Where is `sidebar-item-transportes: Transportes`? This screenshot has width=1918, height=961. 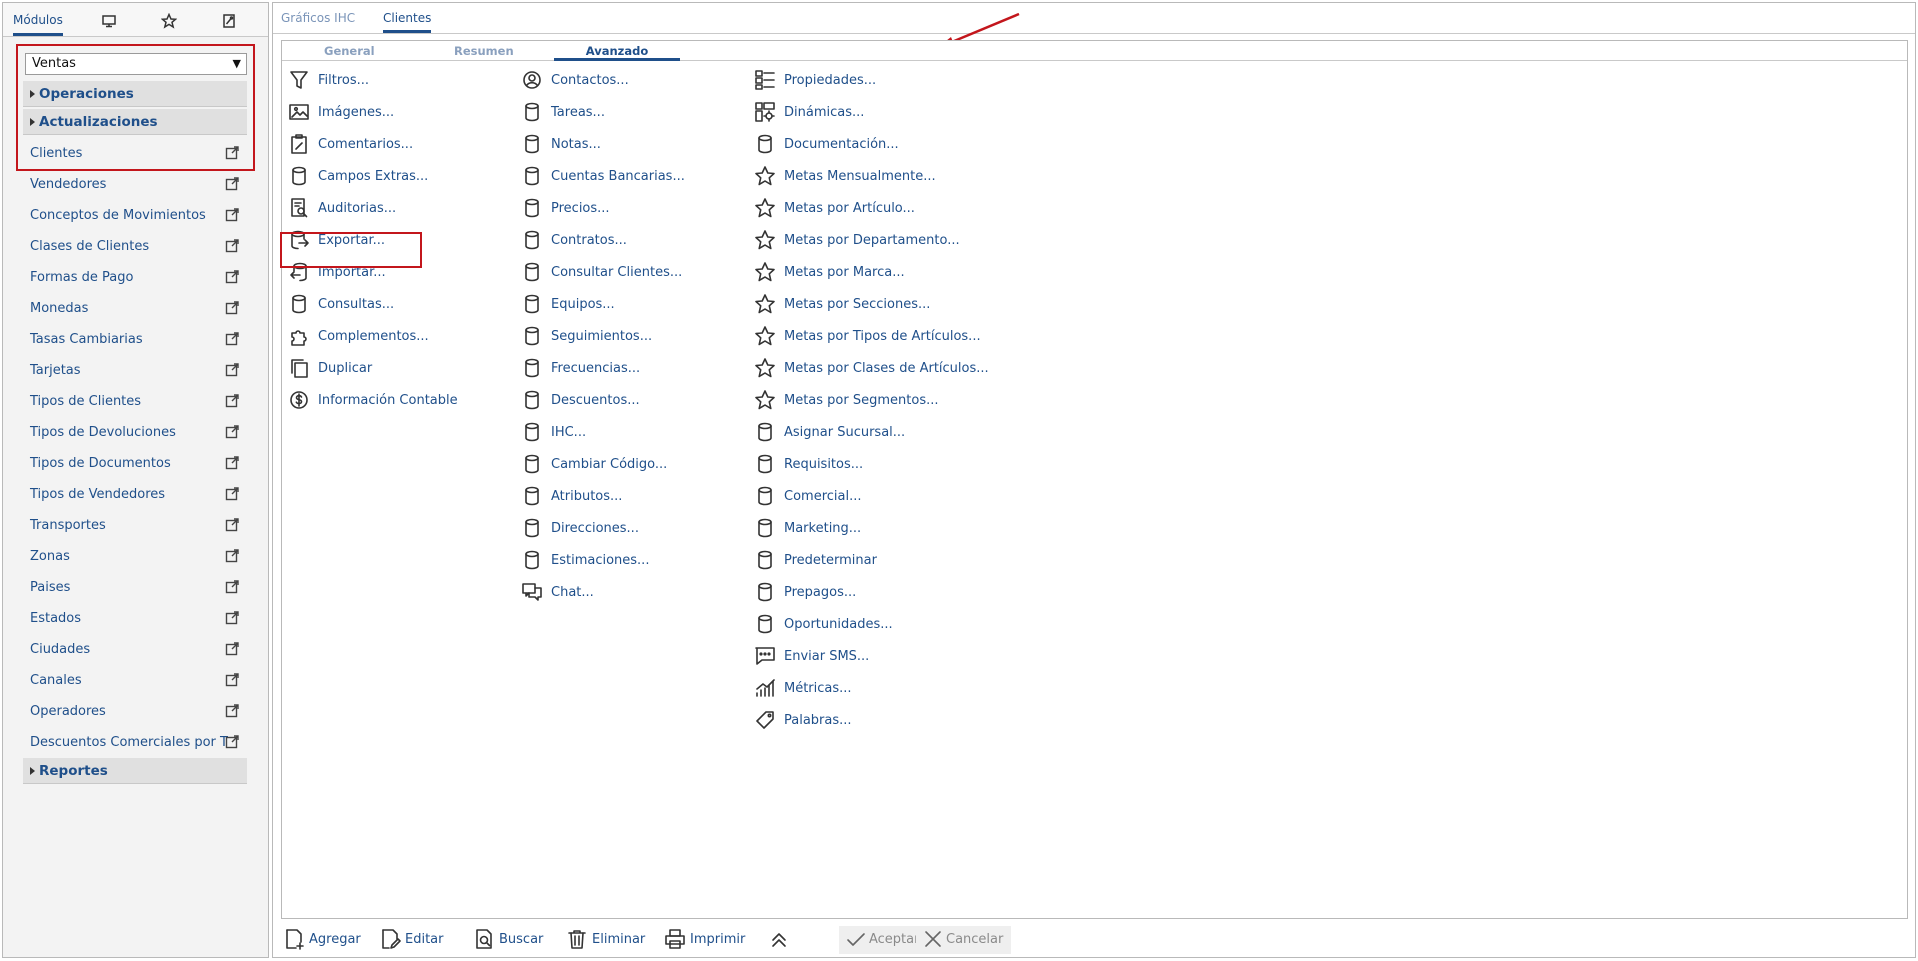
sidebar-item-transportes: Transportes is located at coordinates (135, 526).